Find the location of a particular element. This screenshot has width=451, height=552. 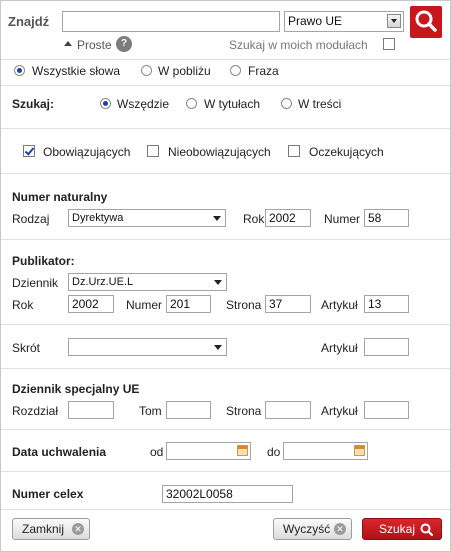

checkbox-not-in-force-label: Nieobowiązujących is located at coordinates (219, 152).